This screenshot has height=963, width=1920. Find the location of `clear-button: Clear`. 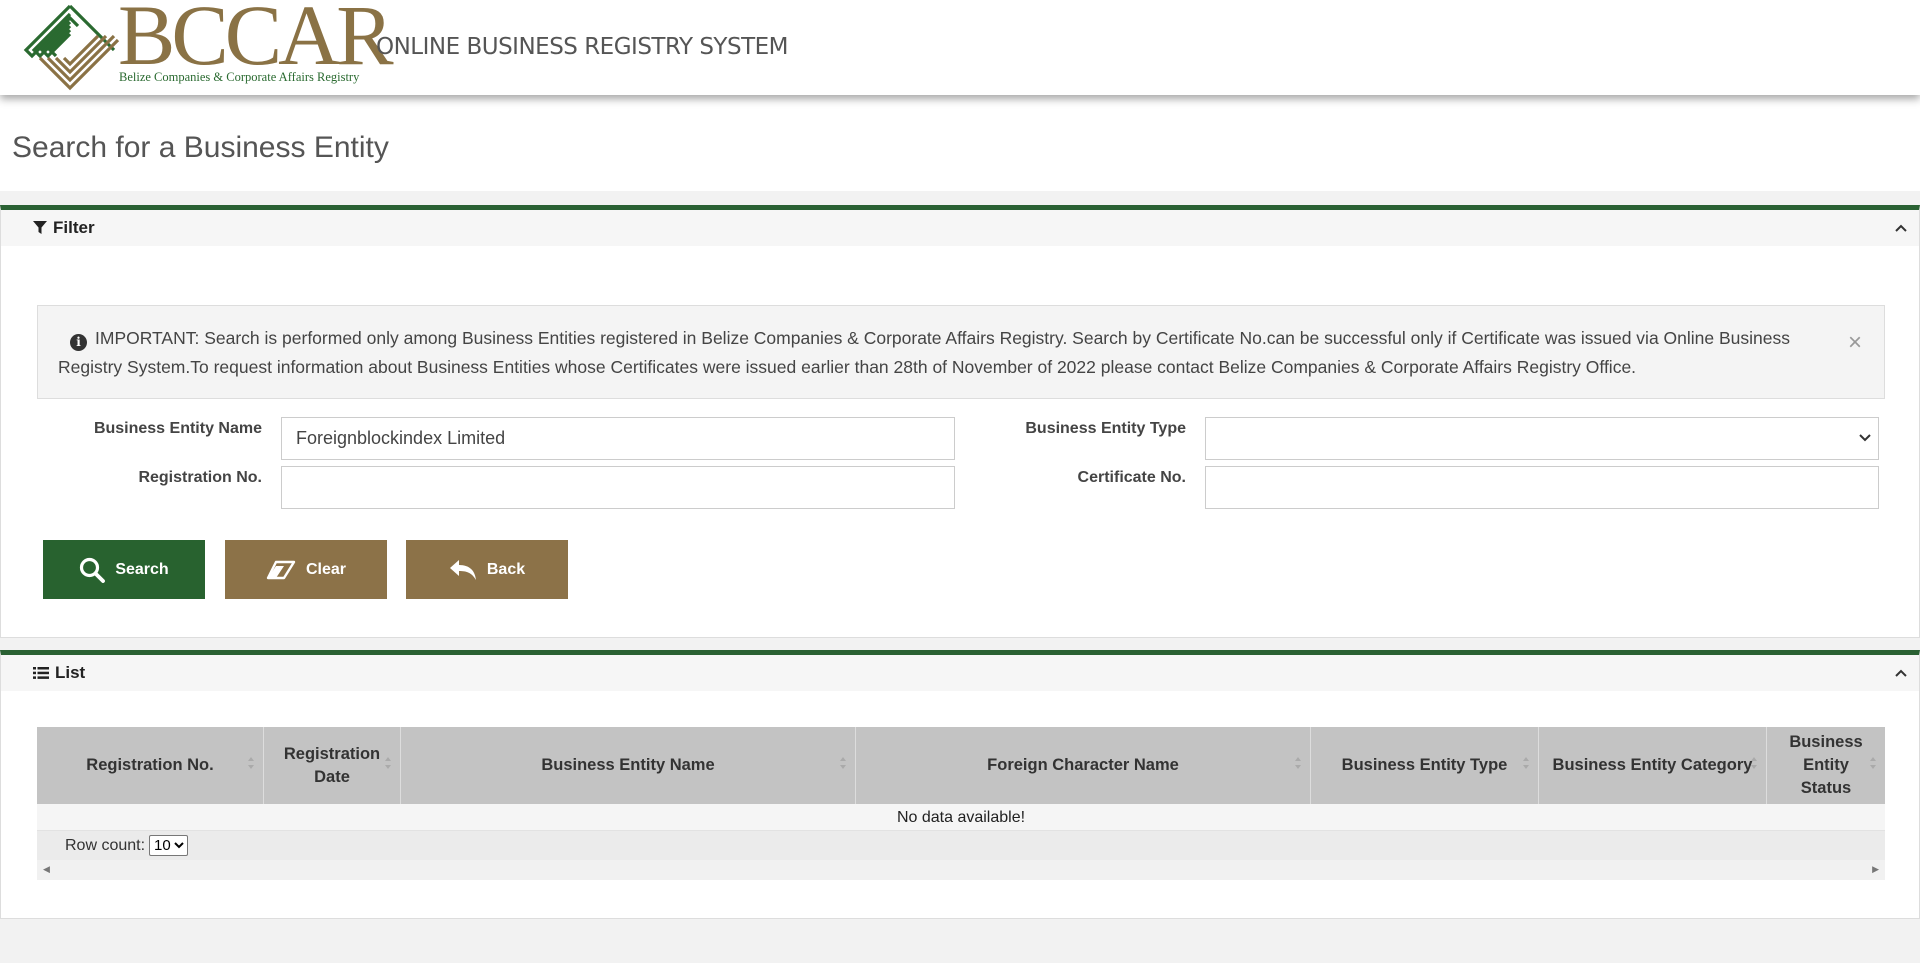

clear-button: Clear is located at coordinates (306, 569).